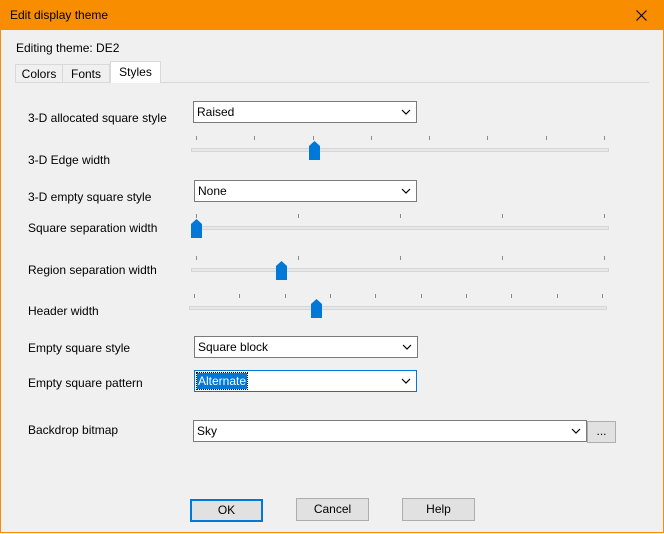 This screenshot has width=664, height=534. I want to click on cancel-button: Cancel, so click(332, 509).